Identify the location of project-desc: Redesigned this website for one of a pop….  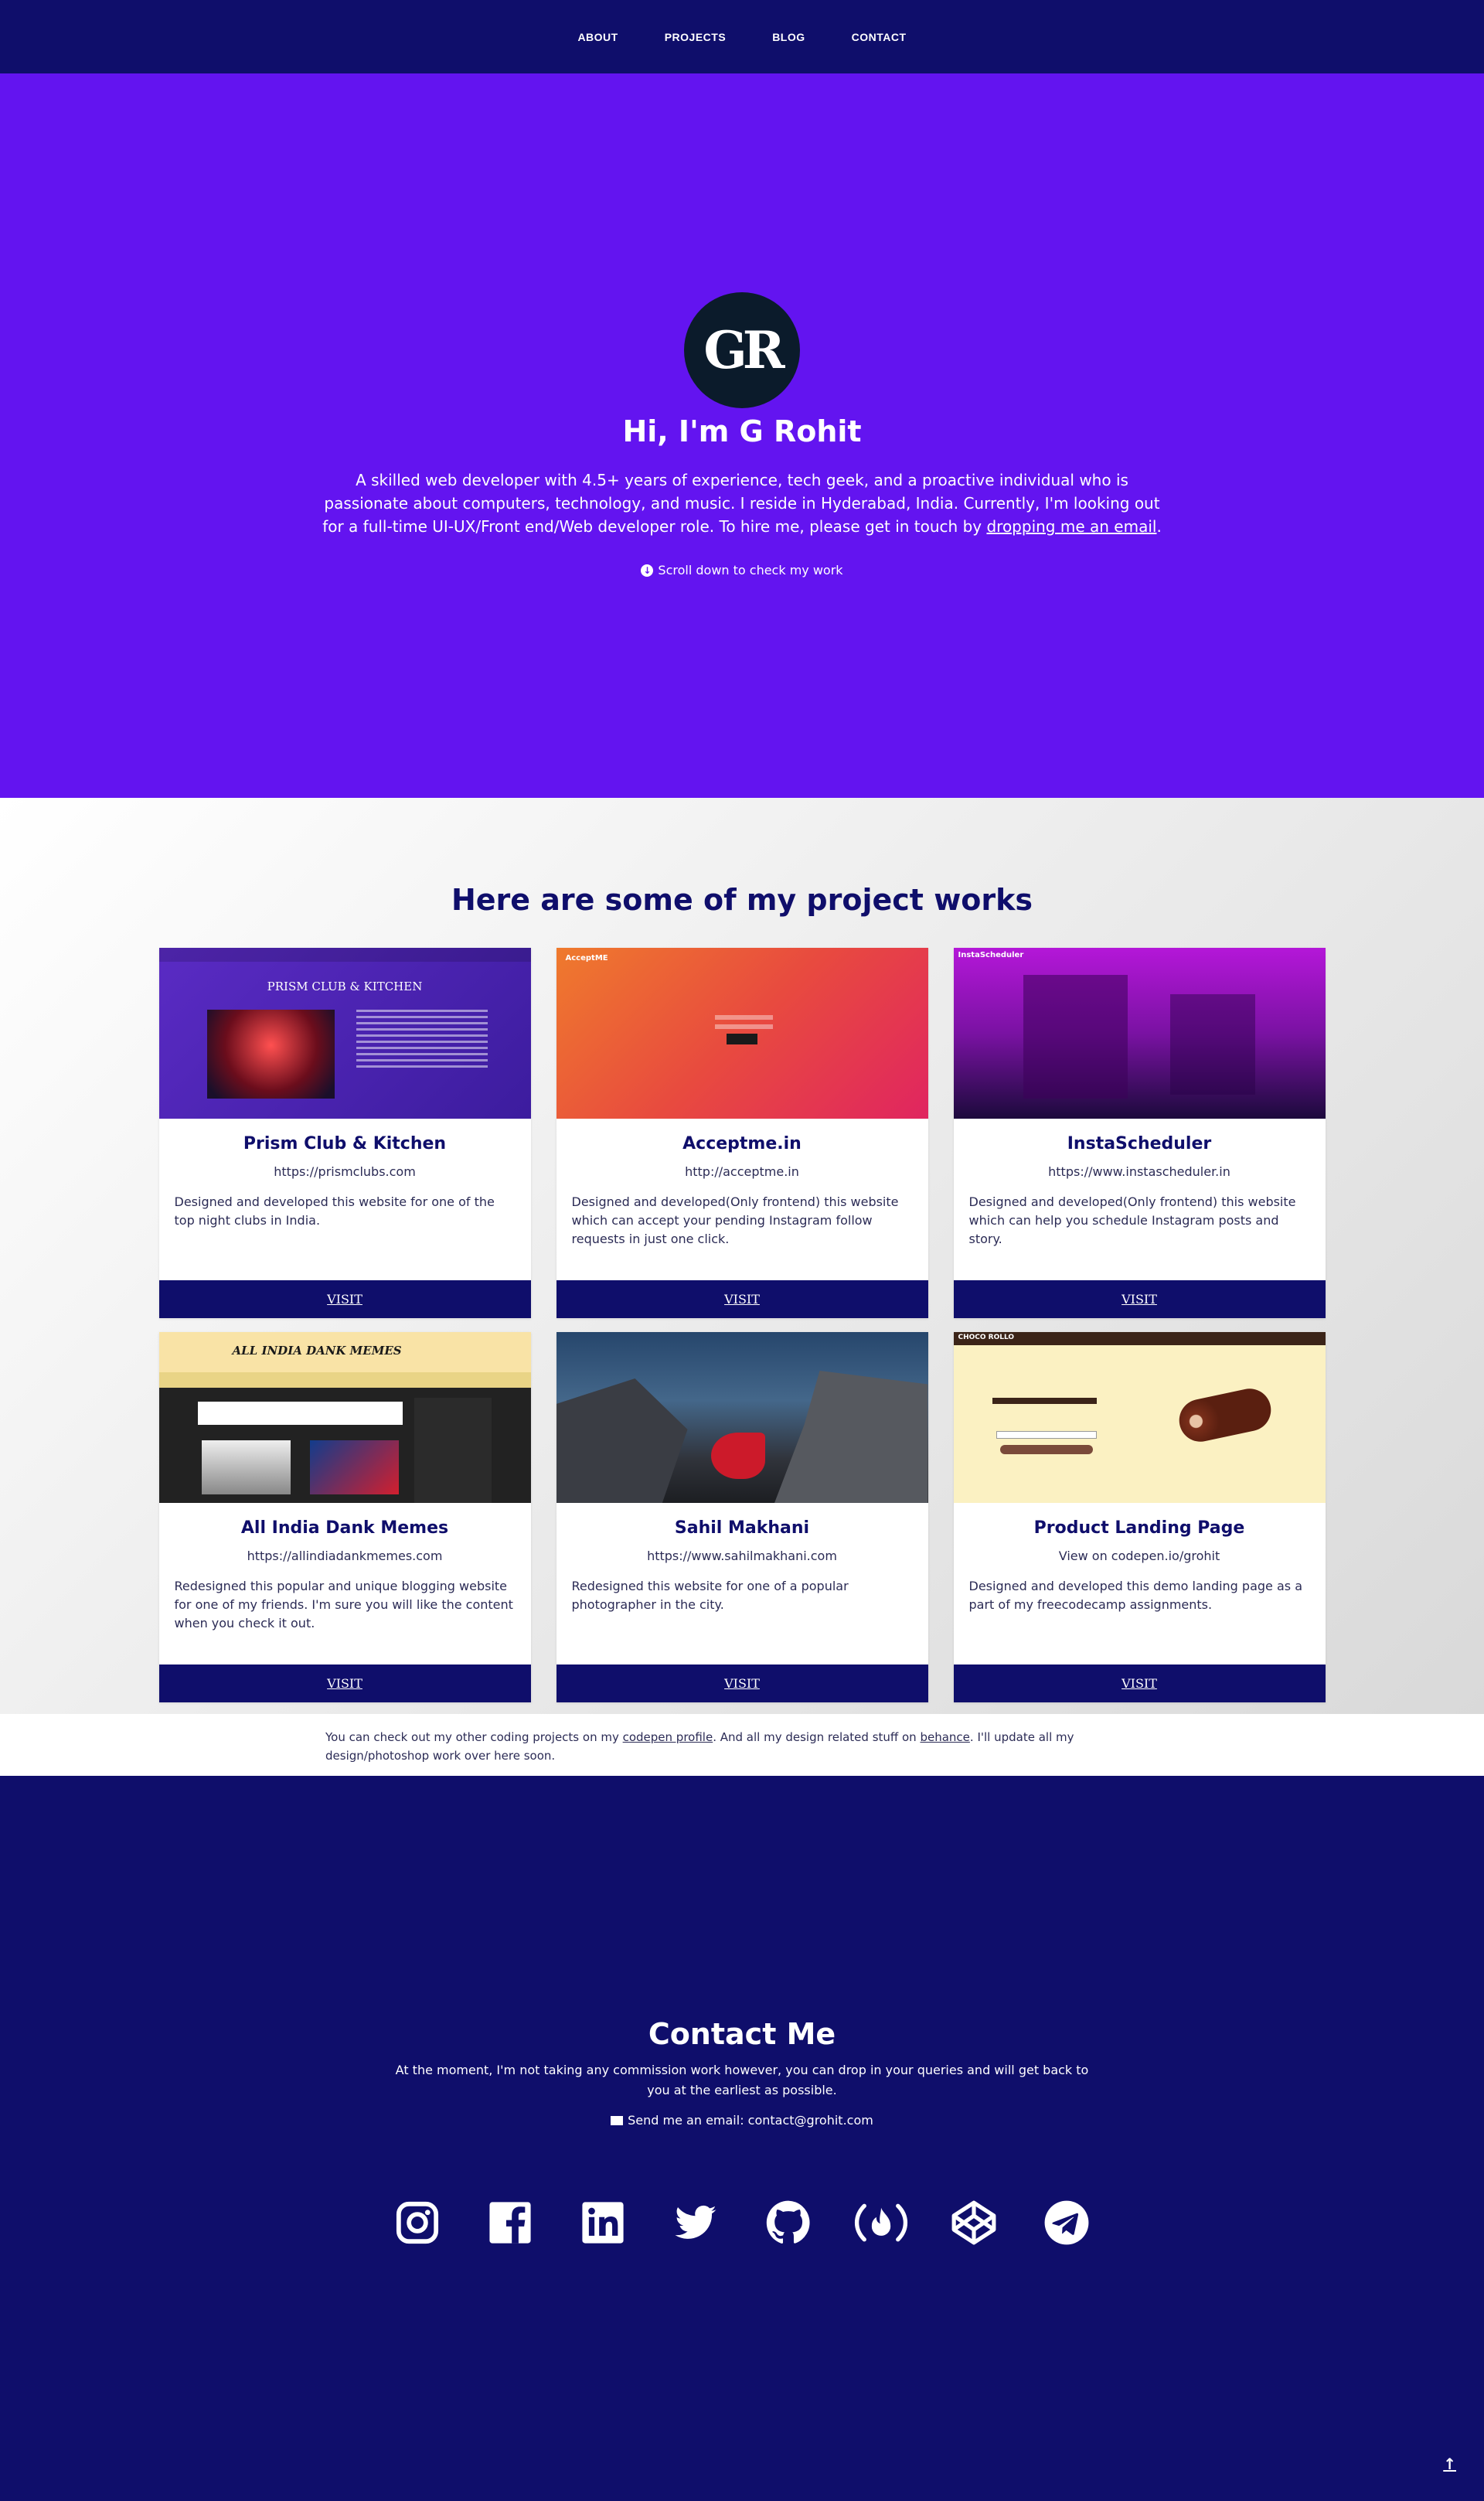
(710, 1595).